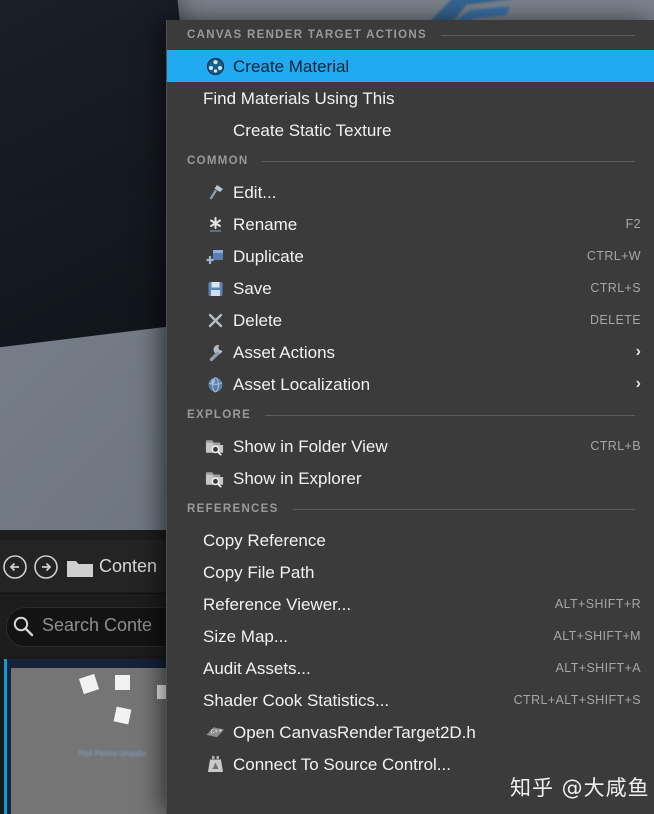 This screenshot has width=654, height=814. What do you see at coordinates (307, 35) in the screenshot?
I see `menu-section-label: CANVAS RENDER TARGET ACTIONS` at bounding box center [307, 35].